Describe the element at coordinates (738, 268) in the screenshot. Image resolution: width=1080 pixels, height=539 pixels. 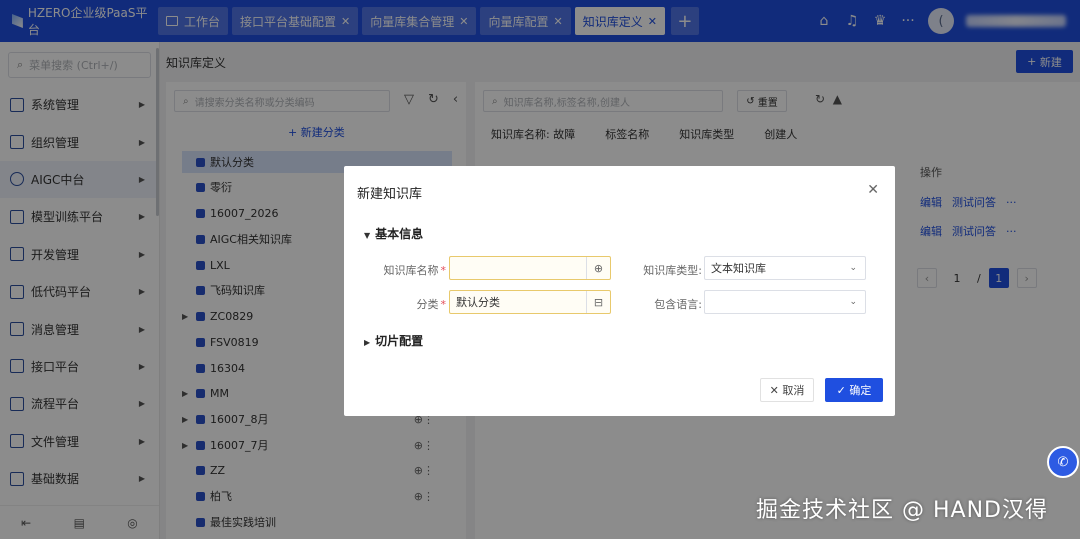
I see `type-value: 文本知识库` at that location.